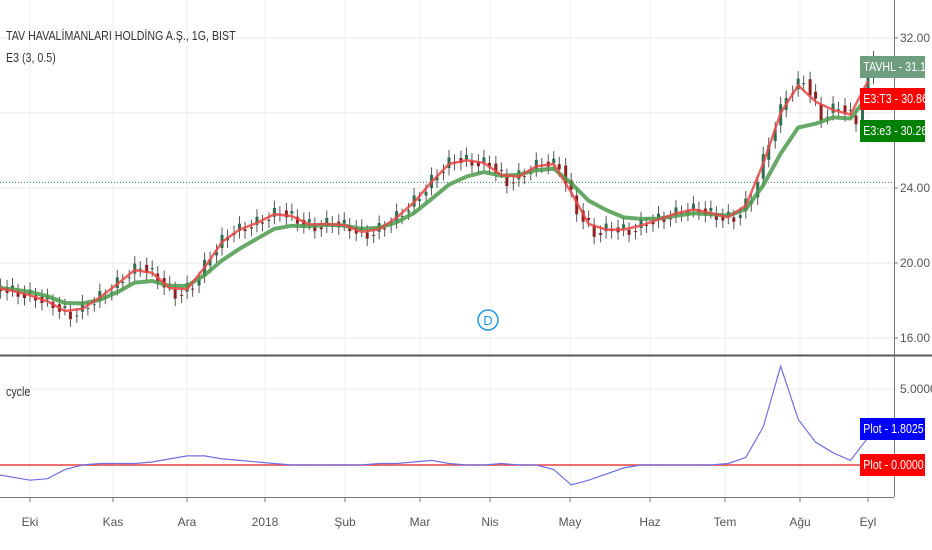 The image size is (932, 550). What do you see at coordinates (915, 263) in the screenshot?
I see `price-tick-label: 20.00` at bounding box center [915, 263].